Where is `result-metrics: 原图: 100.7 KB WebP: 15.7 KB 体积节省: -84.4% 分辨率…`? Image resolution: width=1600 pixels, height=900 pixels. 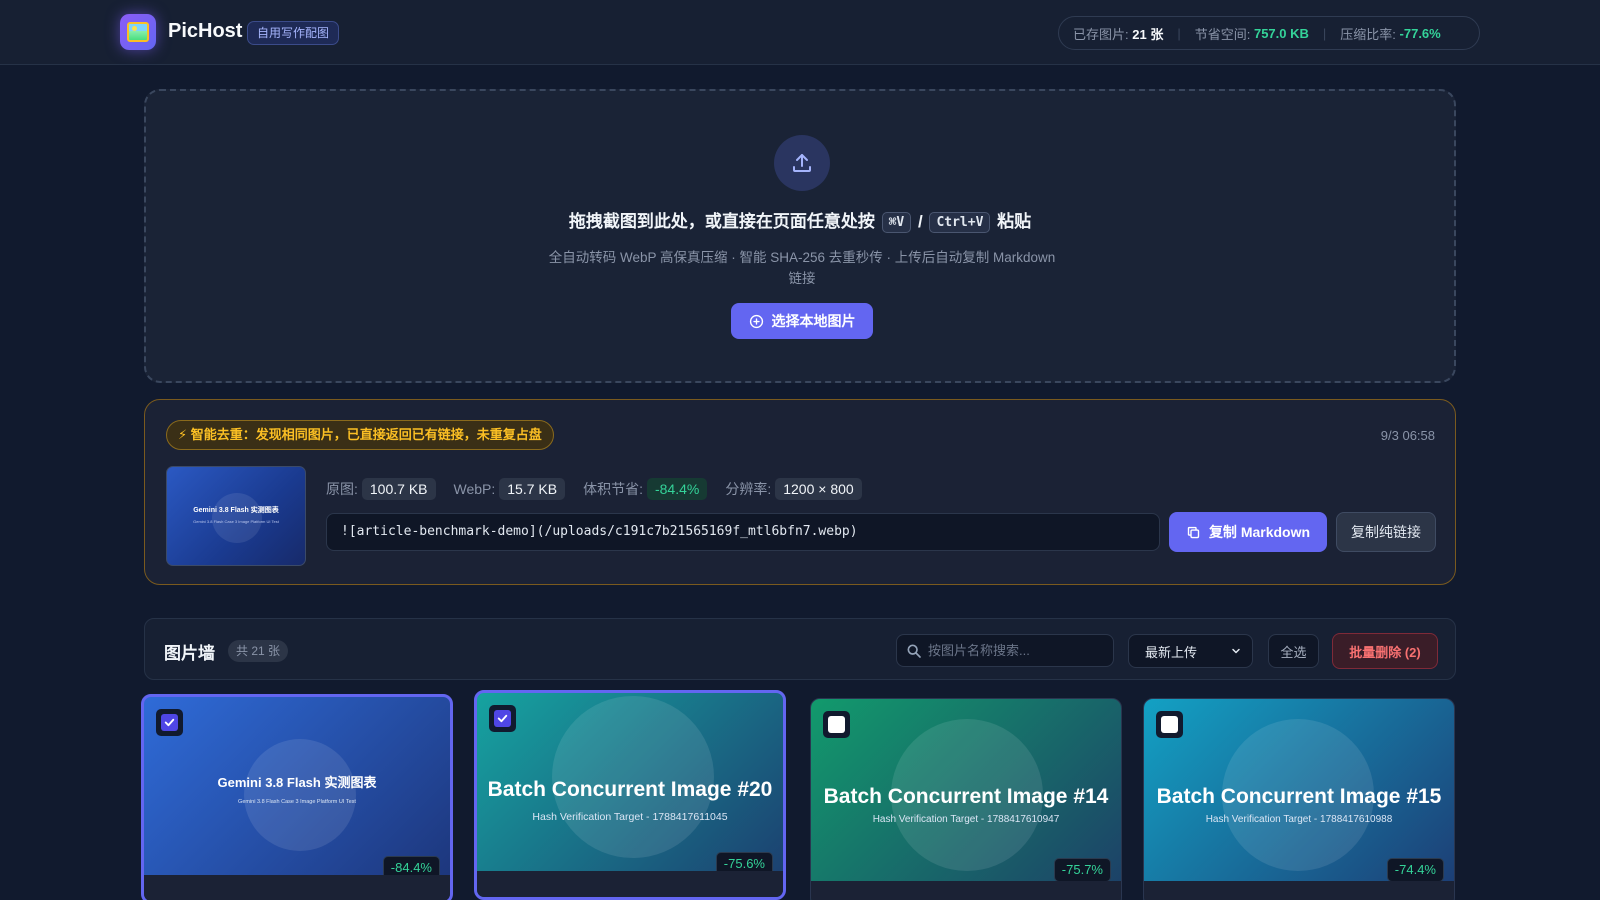 result-metrics: 原图: 100.7 KB WebP: 15.7 KB 体积节省: -84.4% 分辨率… is located at coordinates (603, 489).